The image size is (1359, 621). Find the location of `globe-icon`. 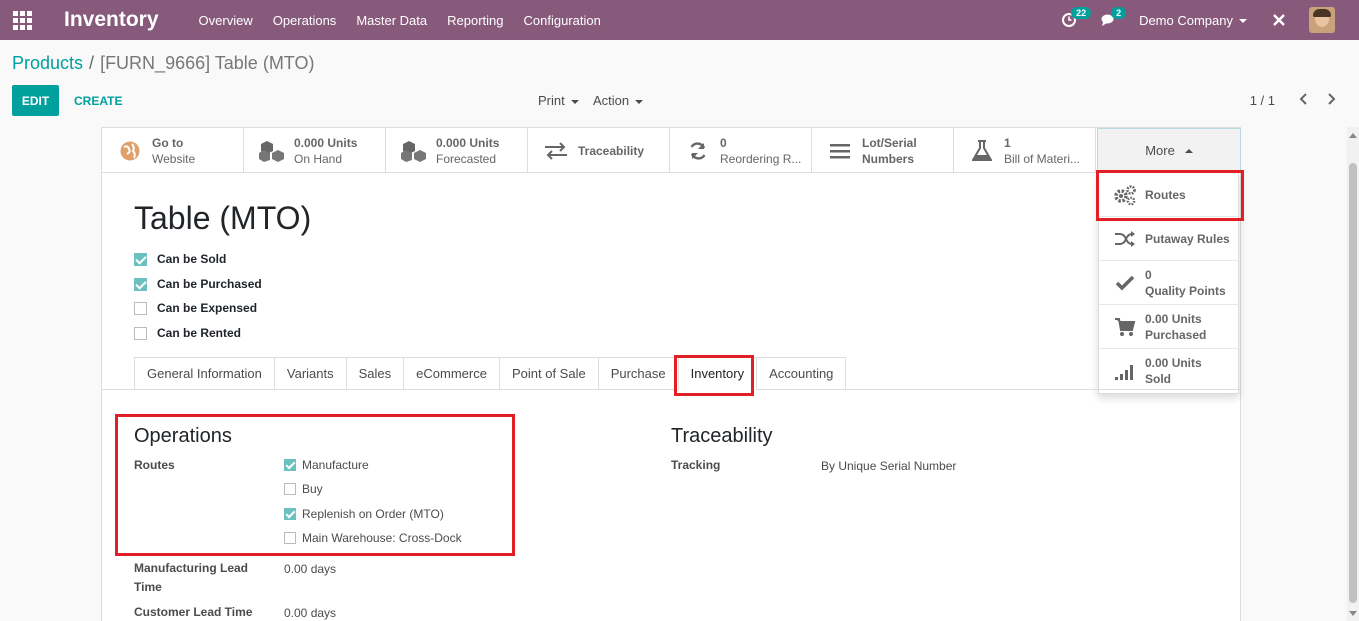

globe-icon is located at coordinates (130, 151).